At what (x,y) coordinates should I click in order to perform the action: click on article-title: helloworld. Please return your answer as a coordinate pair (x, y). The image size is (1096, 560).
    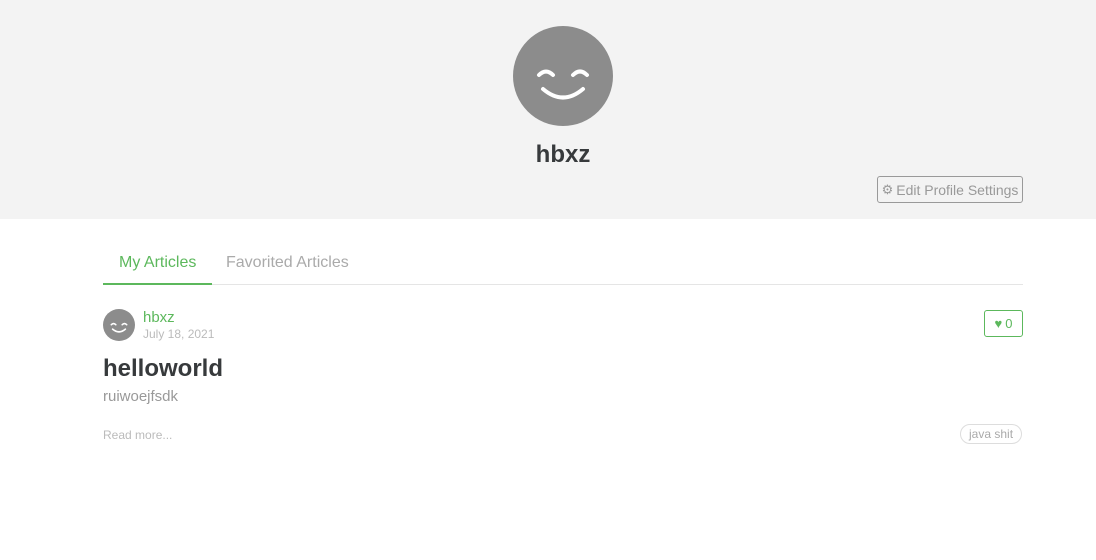
    Looking at the image, I should click on (163, 369).